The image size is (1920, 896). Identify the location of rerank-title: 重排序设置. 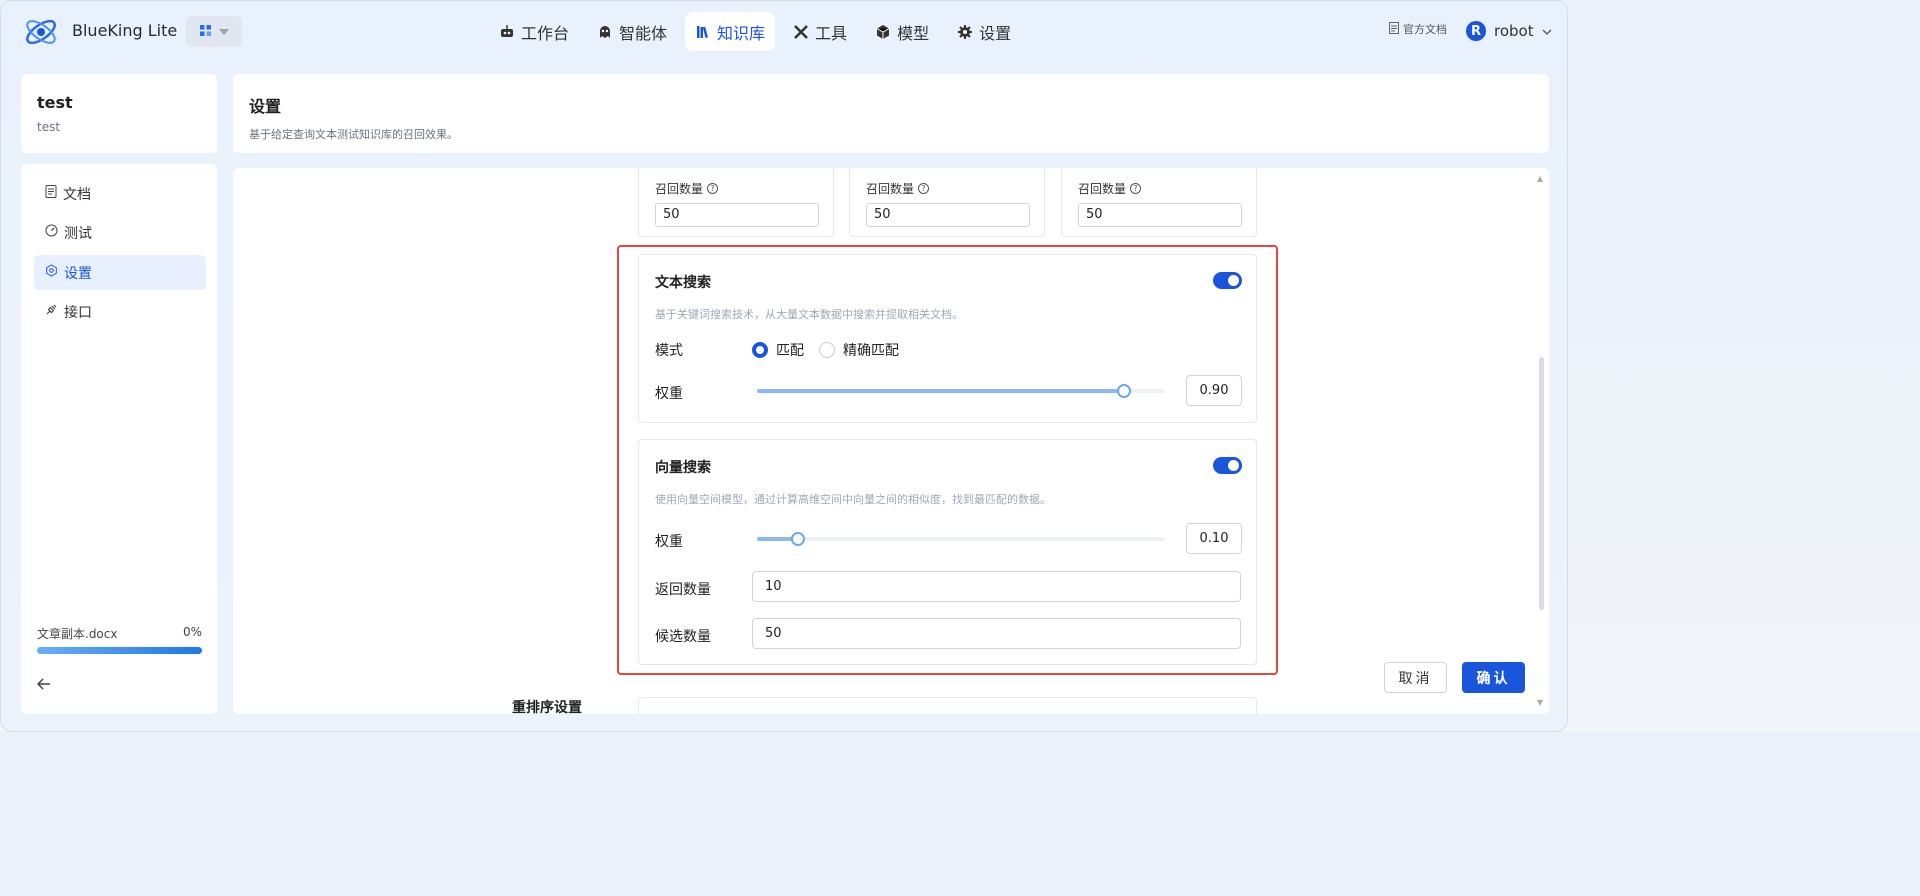
(547, 707).